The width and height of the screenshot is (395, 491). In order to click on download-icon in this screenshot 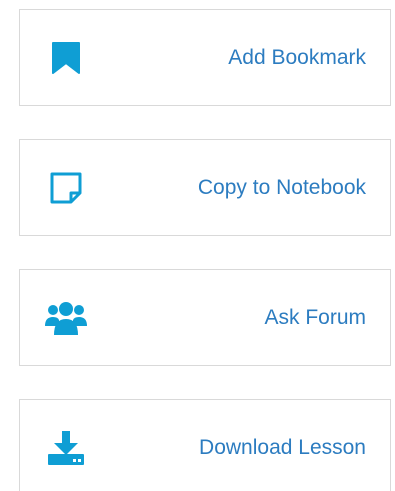, I will do `click(66, 448)`.